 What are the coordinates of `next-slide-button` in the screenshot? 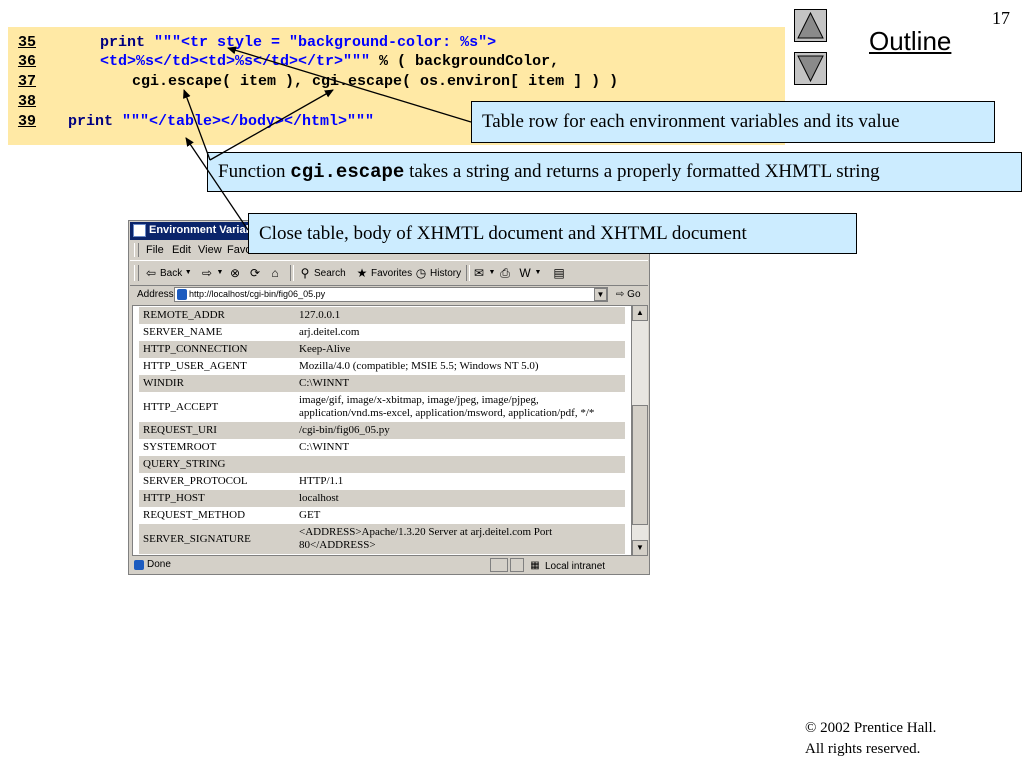 It's located at (810, 68).